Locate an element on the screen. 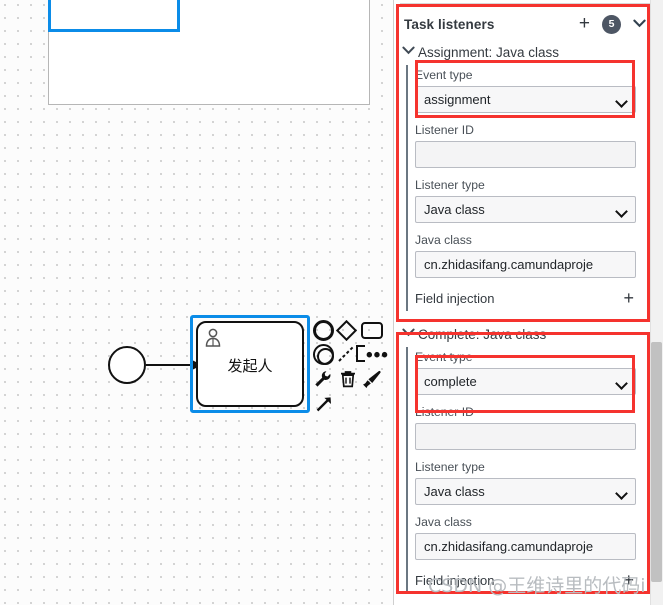  panel-scrollbar-track is located at coordinates (656, 302).